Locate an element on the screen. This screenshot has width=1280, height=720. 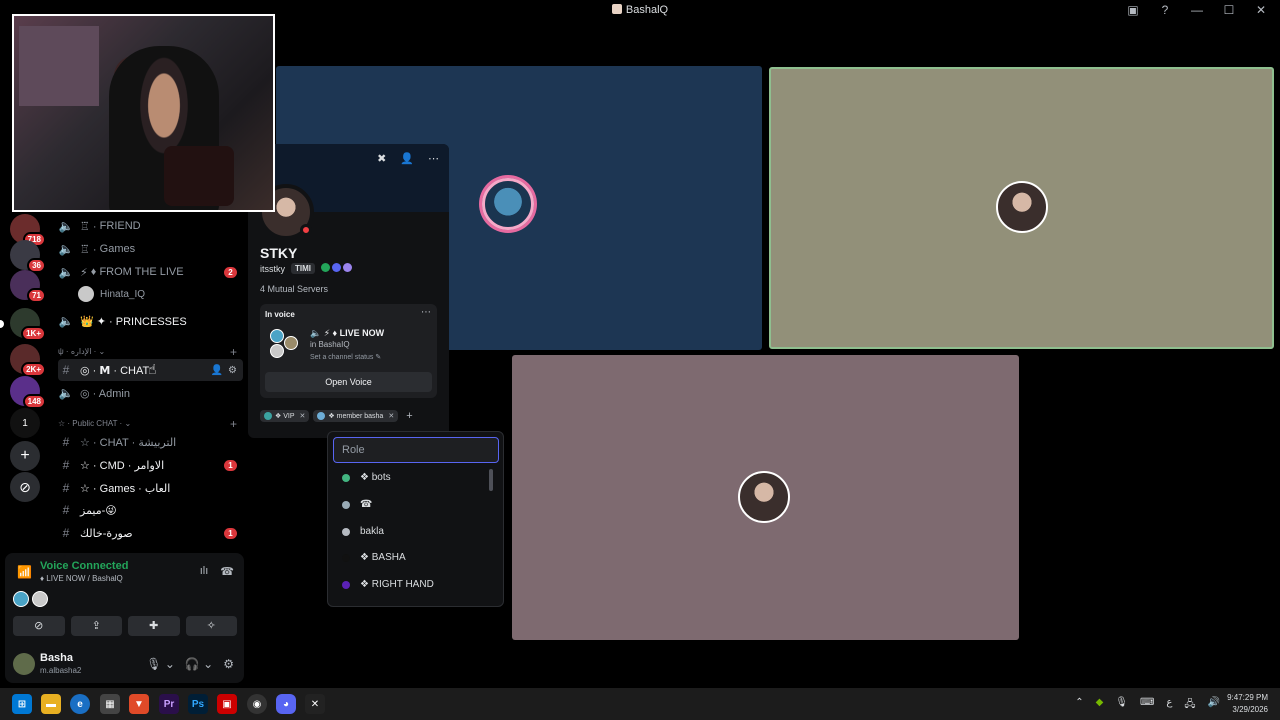
voice-channel-link: ♦ LIVE NOW / BashalQ is located at coordinates (81, 578).